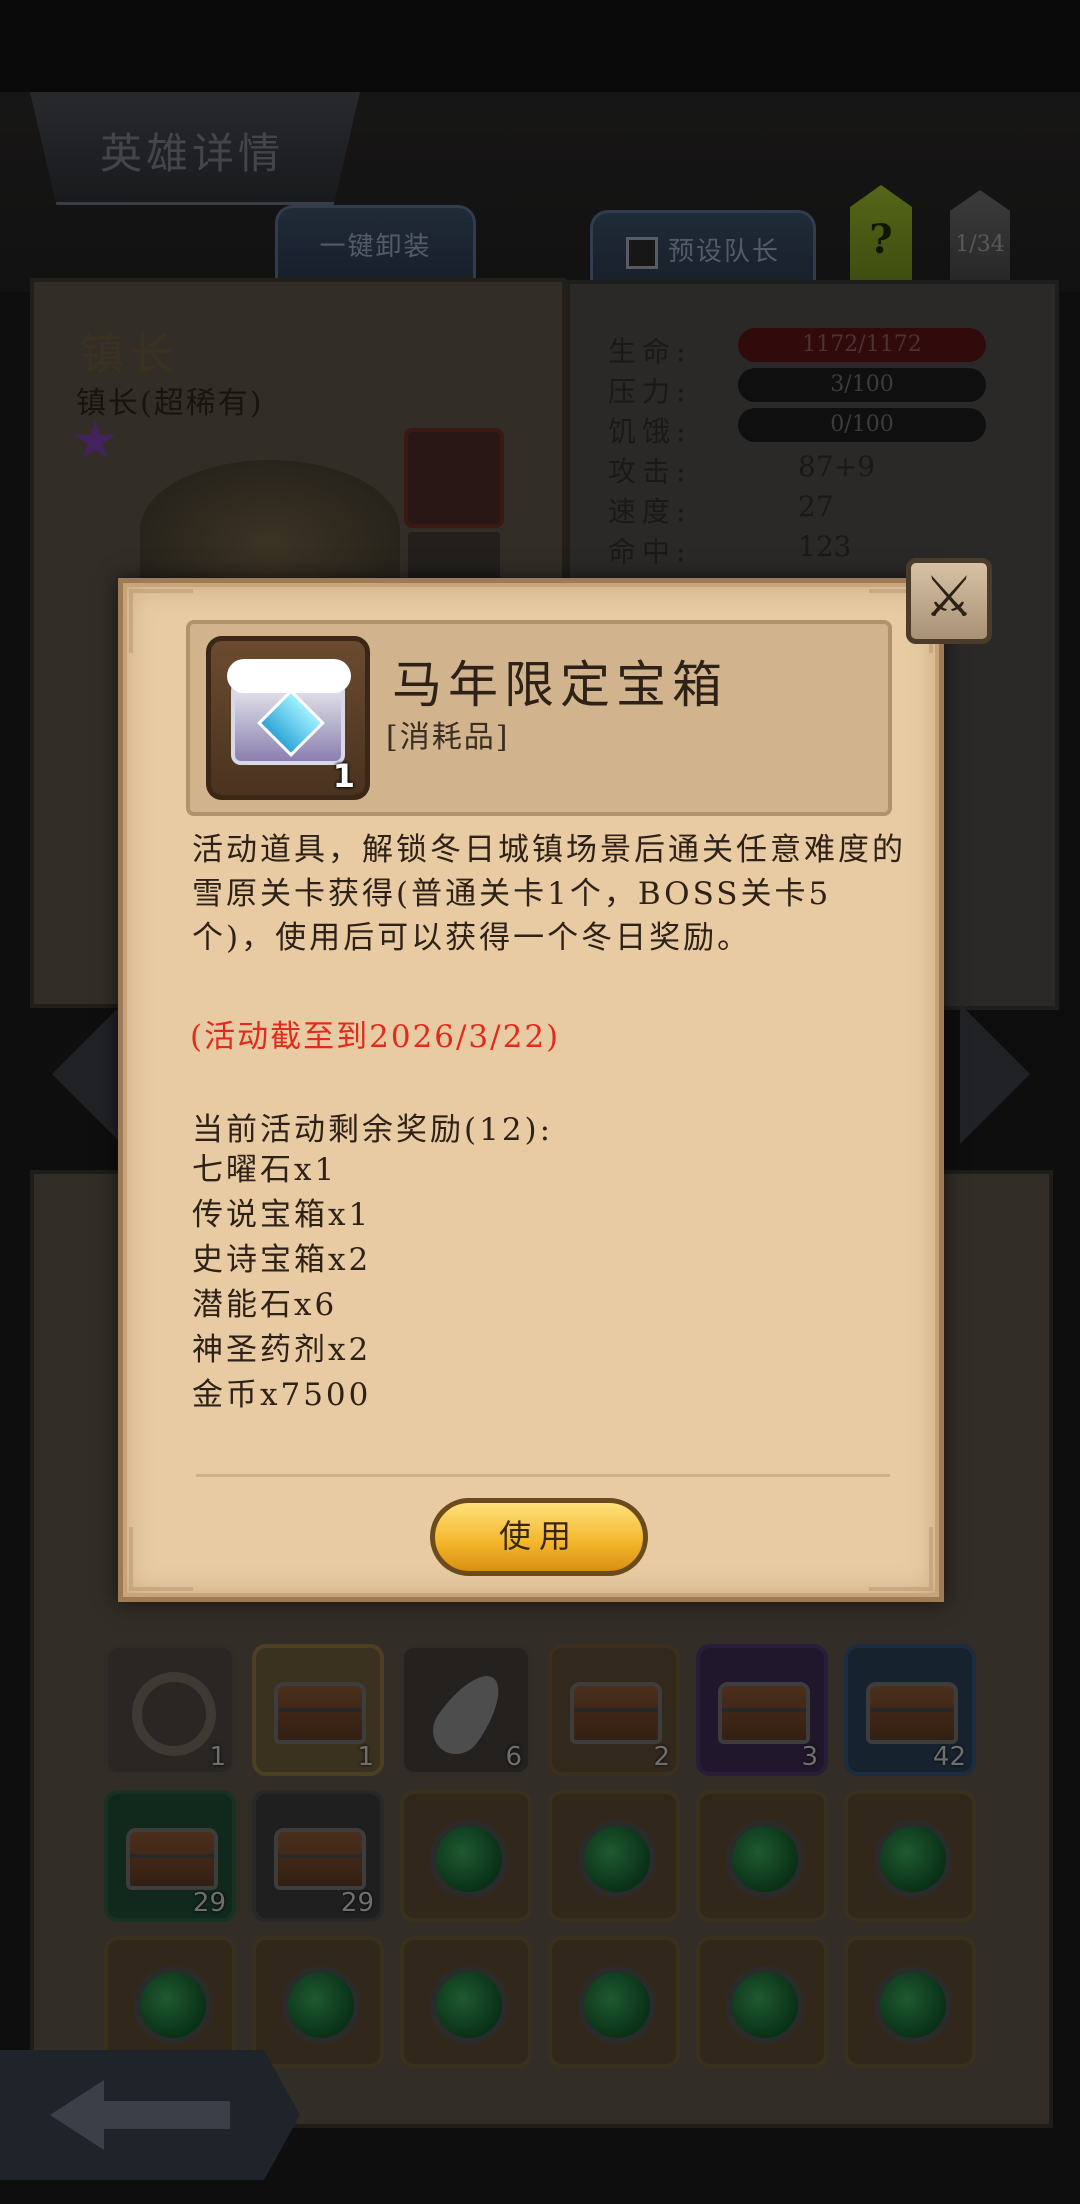 The height and width of the screenshot is (2204, 1080). I want to click on close-button: ⚔, so click(949, 601).